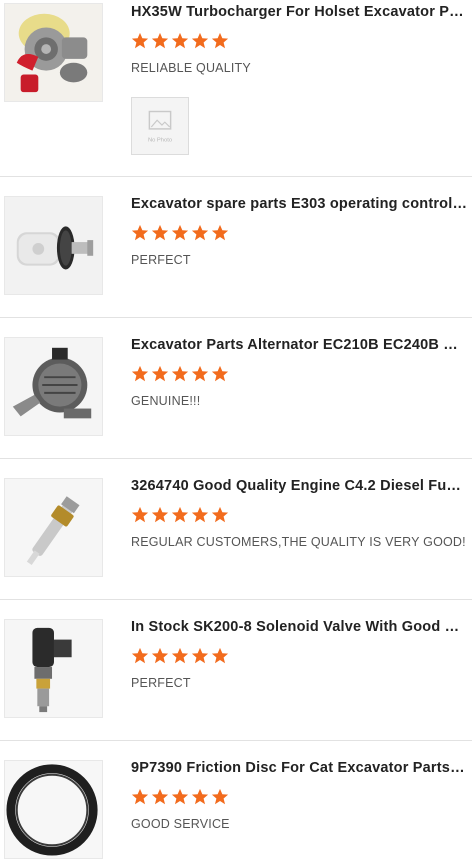  Describe the element at coordinates (53, 668) in the screenshot. I see `solenoid-valve-icon` at that location.